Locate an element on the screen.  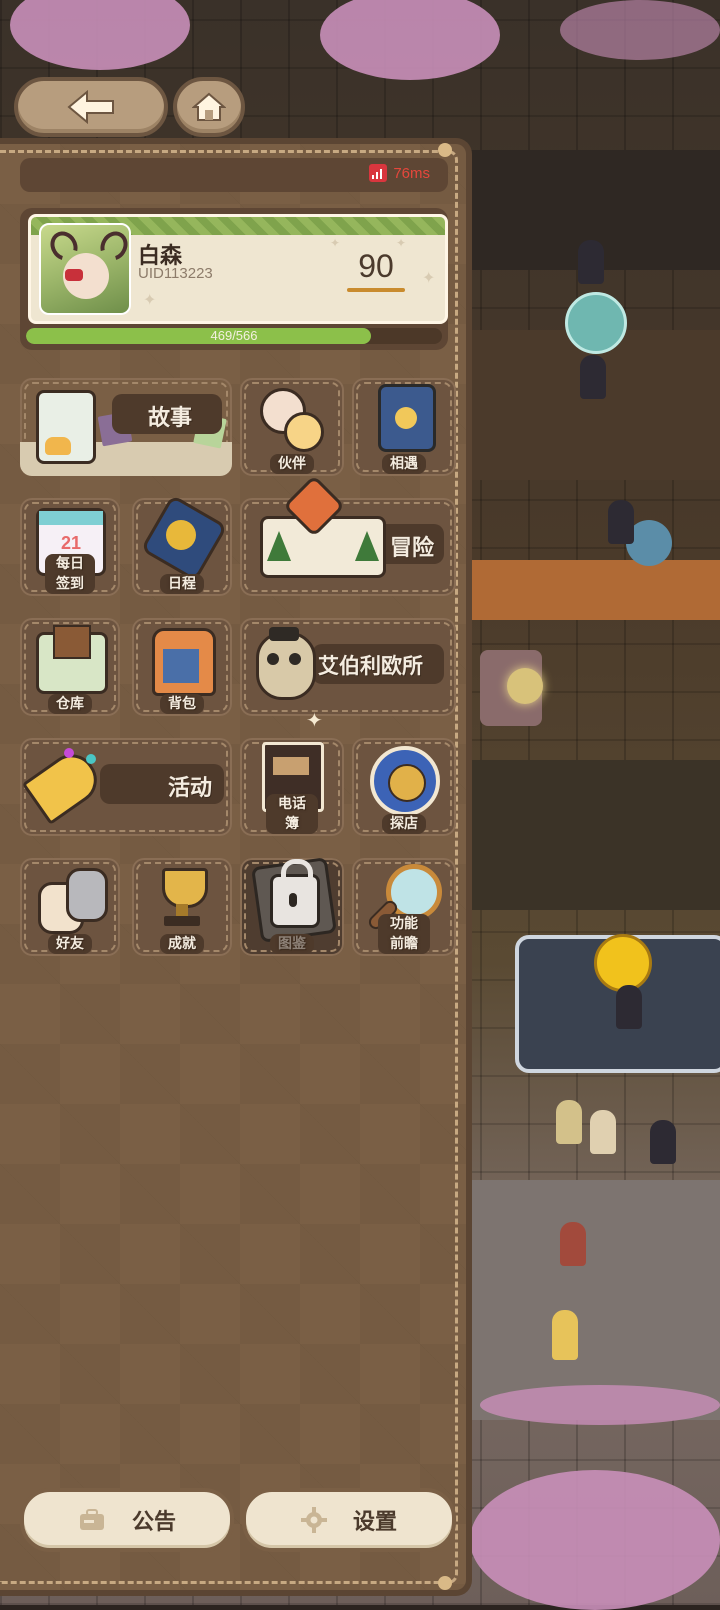
trophy-icon is located at coordinates (185, 888).